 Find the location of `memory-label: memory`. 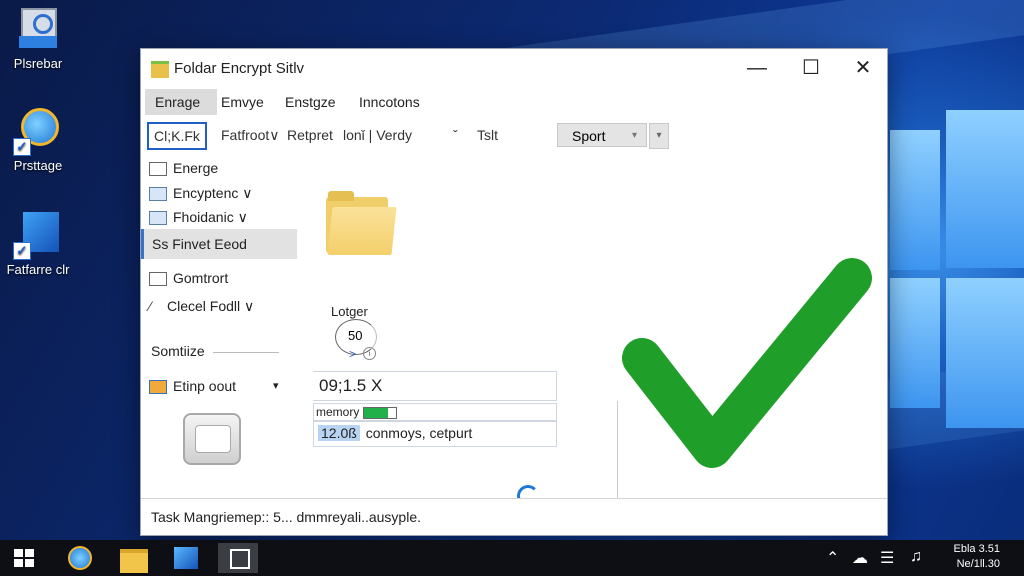

memory-label: memory is located at coordinates (338, 412).